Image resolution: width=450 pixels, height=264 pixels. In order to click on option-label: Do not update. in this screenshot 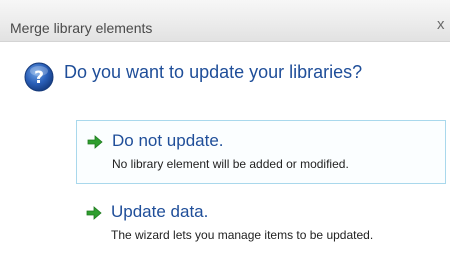, I will do `click(168, 140)`.